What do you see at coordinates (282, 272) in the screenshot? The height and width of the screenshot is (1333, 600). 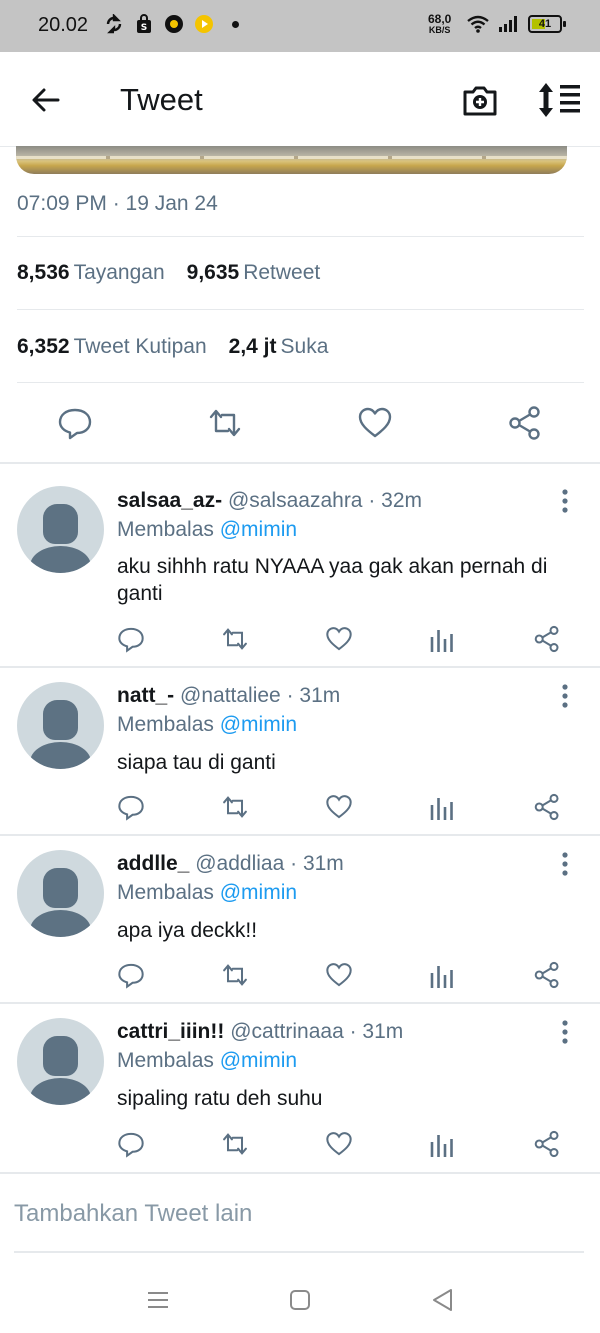 I see `retweets-label: Retweet` at bounding box center [282, 272].